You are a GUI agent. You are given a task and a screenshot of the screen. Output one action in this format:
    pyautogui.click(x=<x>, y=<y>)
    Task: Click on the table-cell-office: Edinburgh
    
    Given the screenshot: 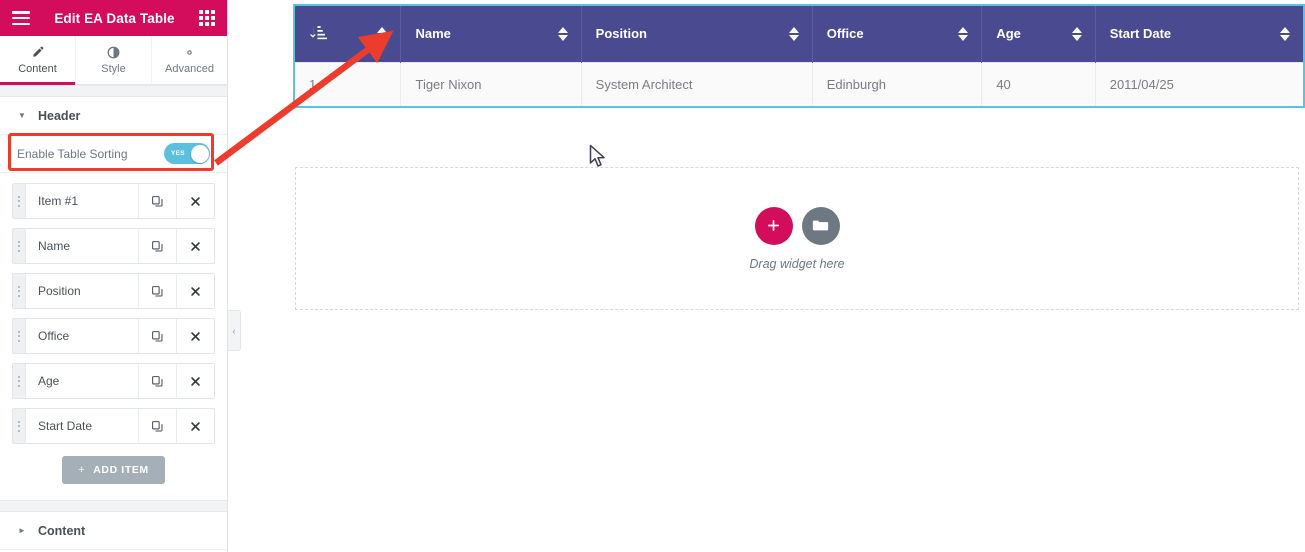 What is the action you would take?
    pyautogui.click(x=897, y=83)
    